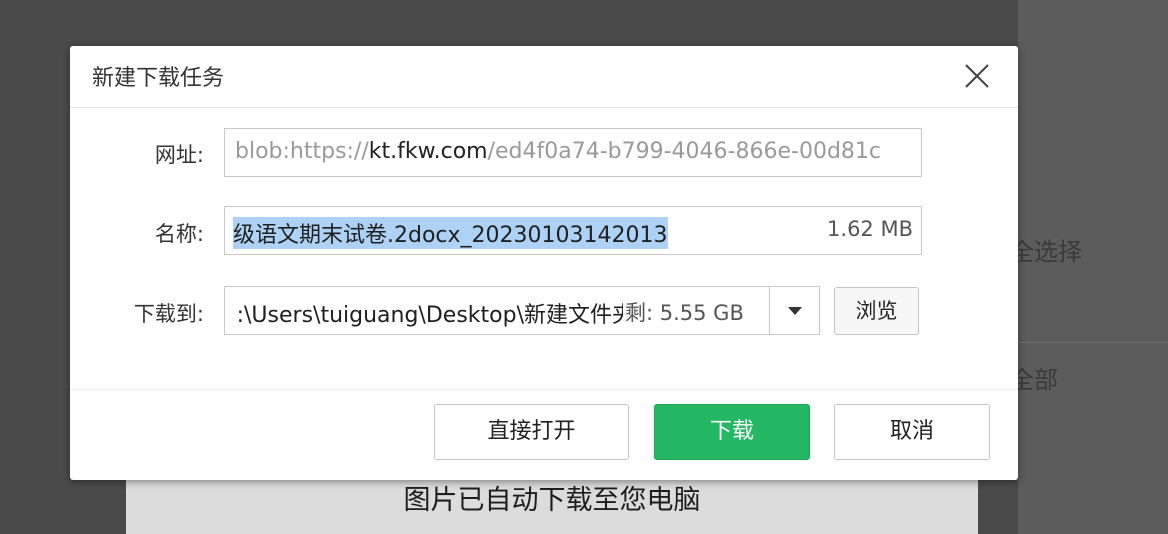 The image size is (1168, 534). I want to click on filename-input: 级语文期末试卷.2docx_20230103142013 1.62 MB, so click(573, 230).